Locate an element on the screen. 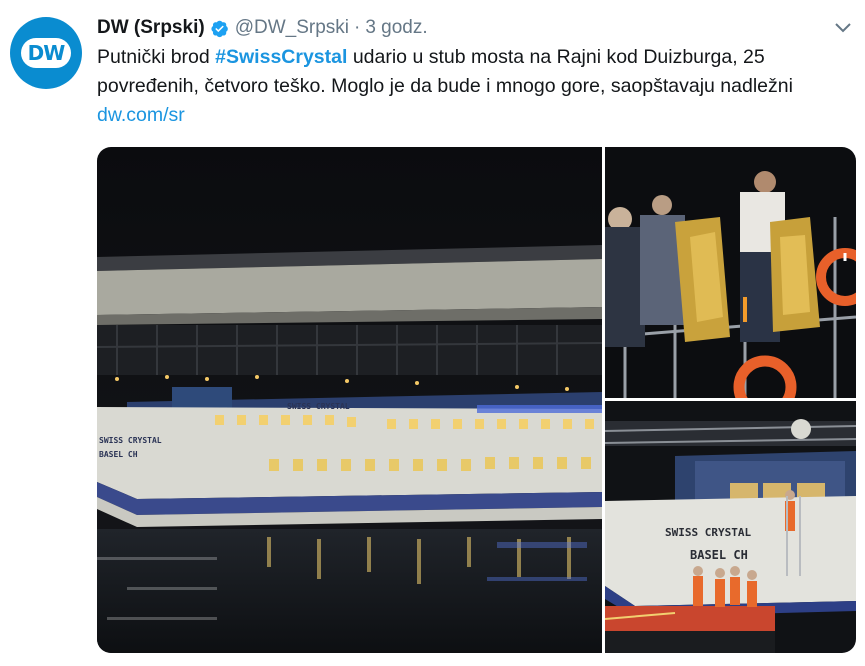 The height and width of the screenshot is (666, 865). tweet-timestamp: 3 godz. is located at coordinates (396, 28).